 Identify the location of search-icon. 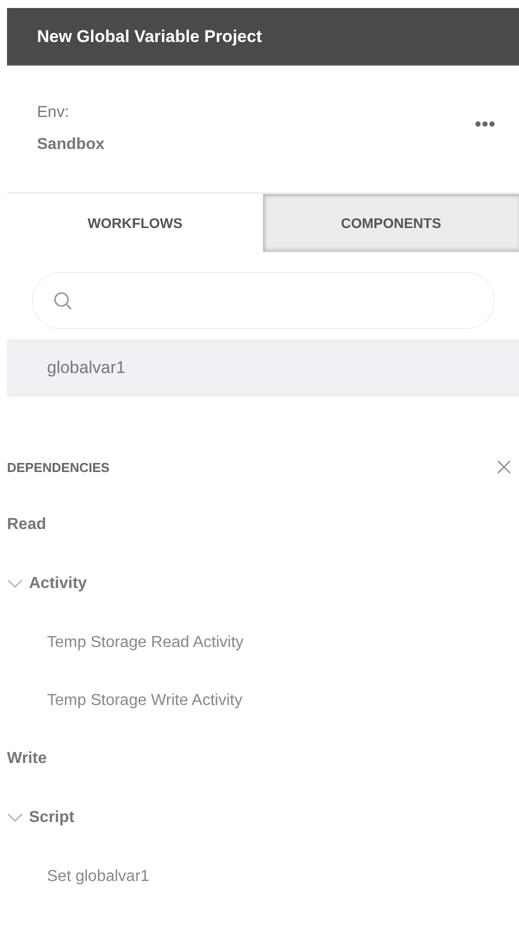
(63, 300).